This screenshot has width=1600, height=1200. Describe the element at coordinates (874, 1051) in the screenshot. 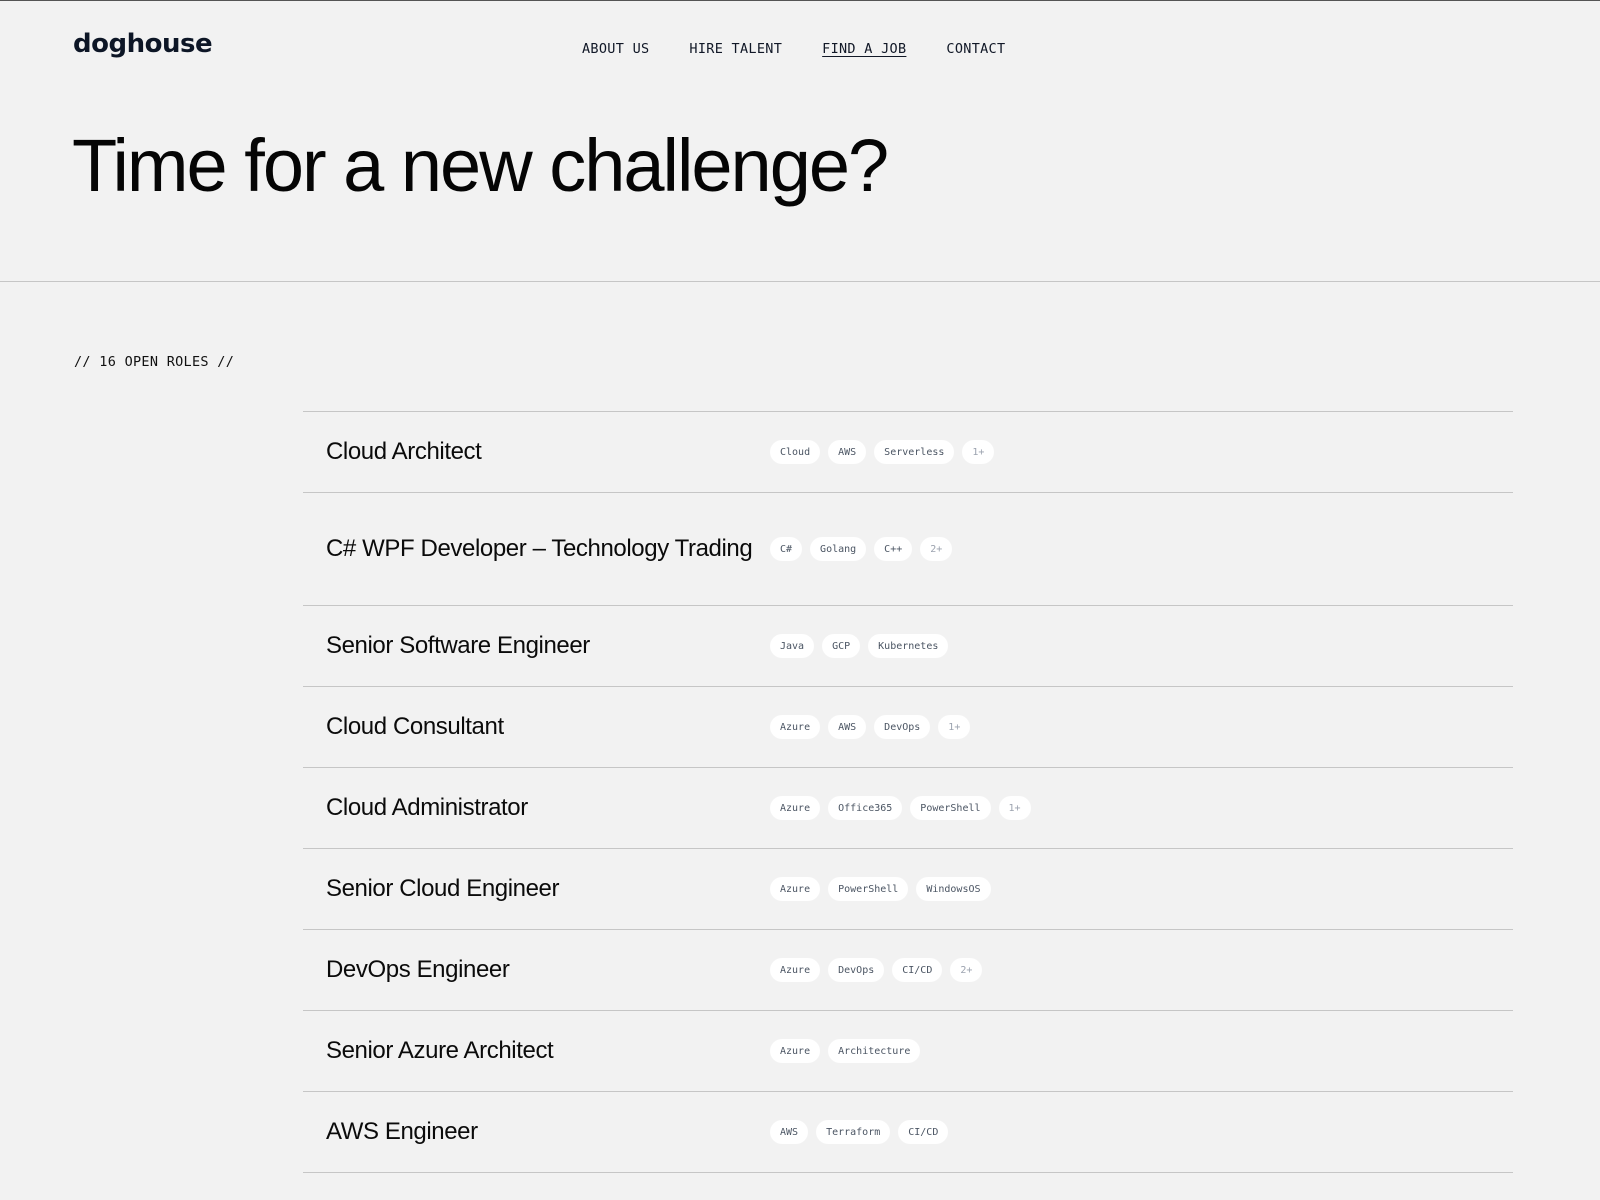

I see `skill-tag: Architecture` at that location.